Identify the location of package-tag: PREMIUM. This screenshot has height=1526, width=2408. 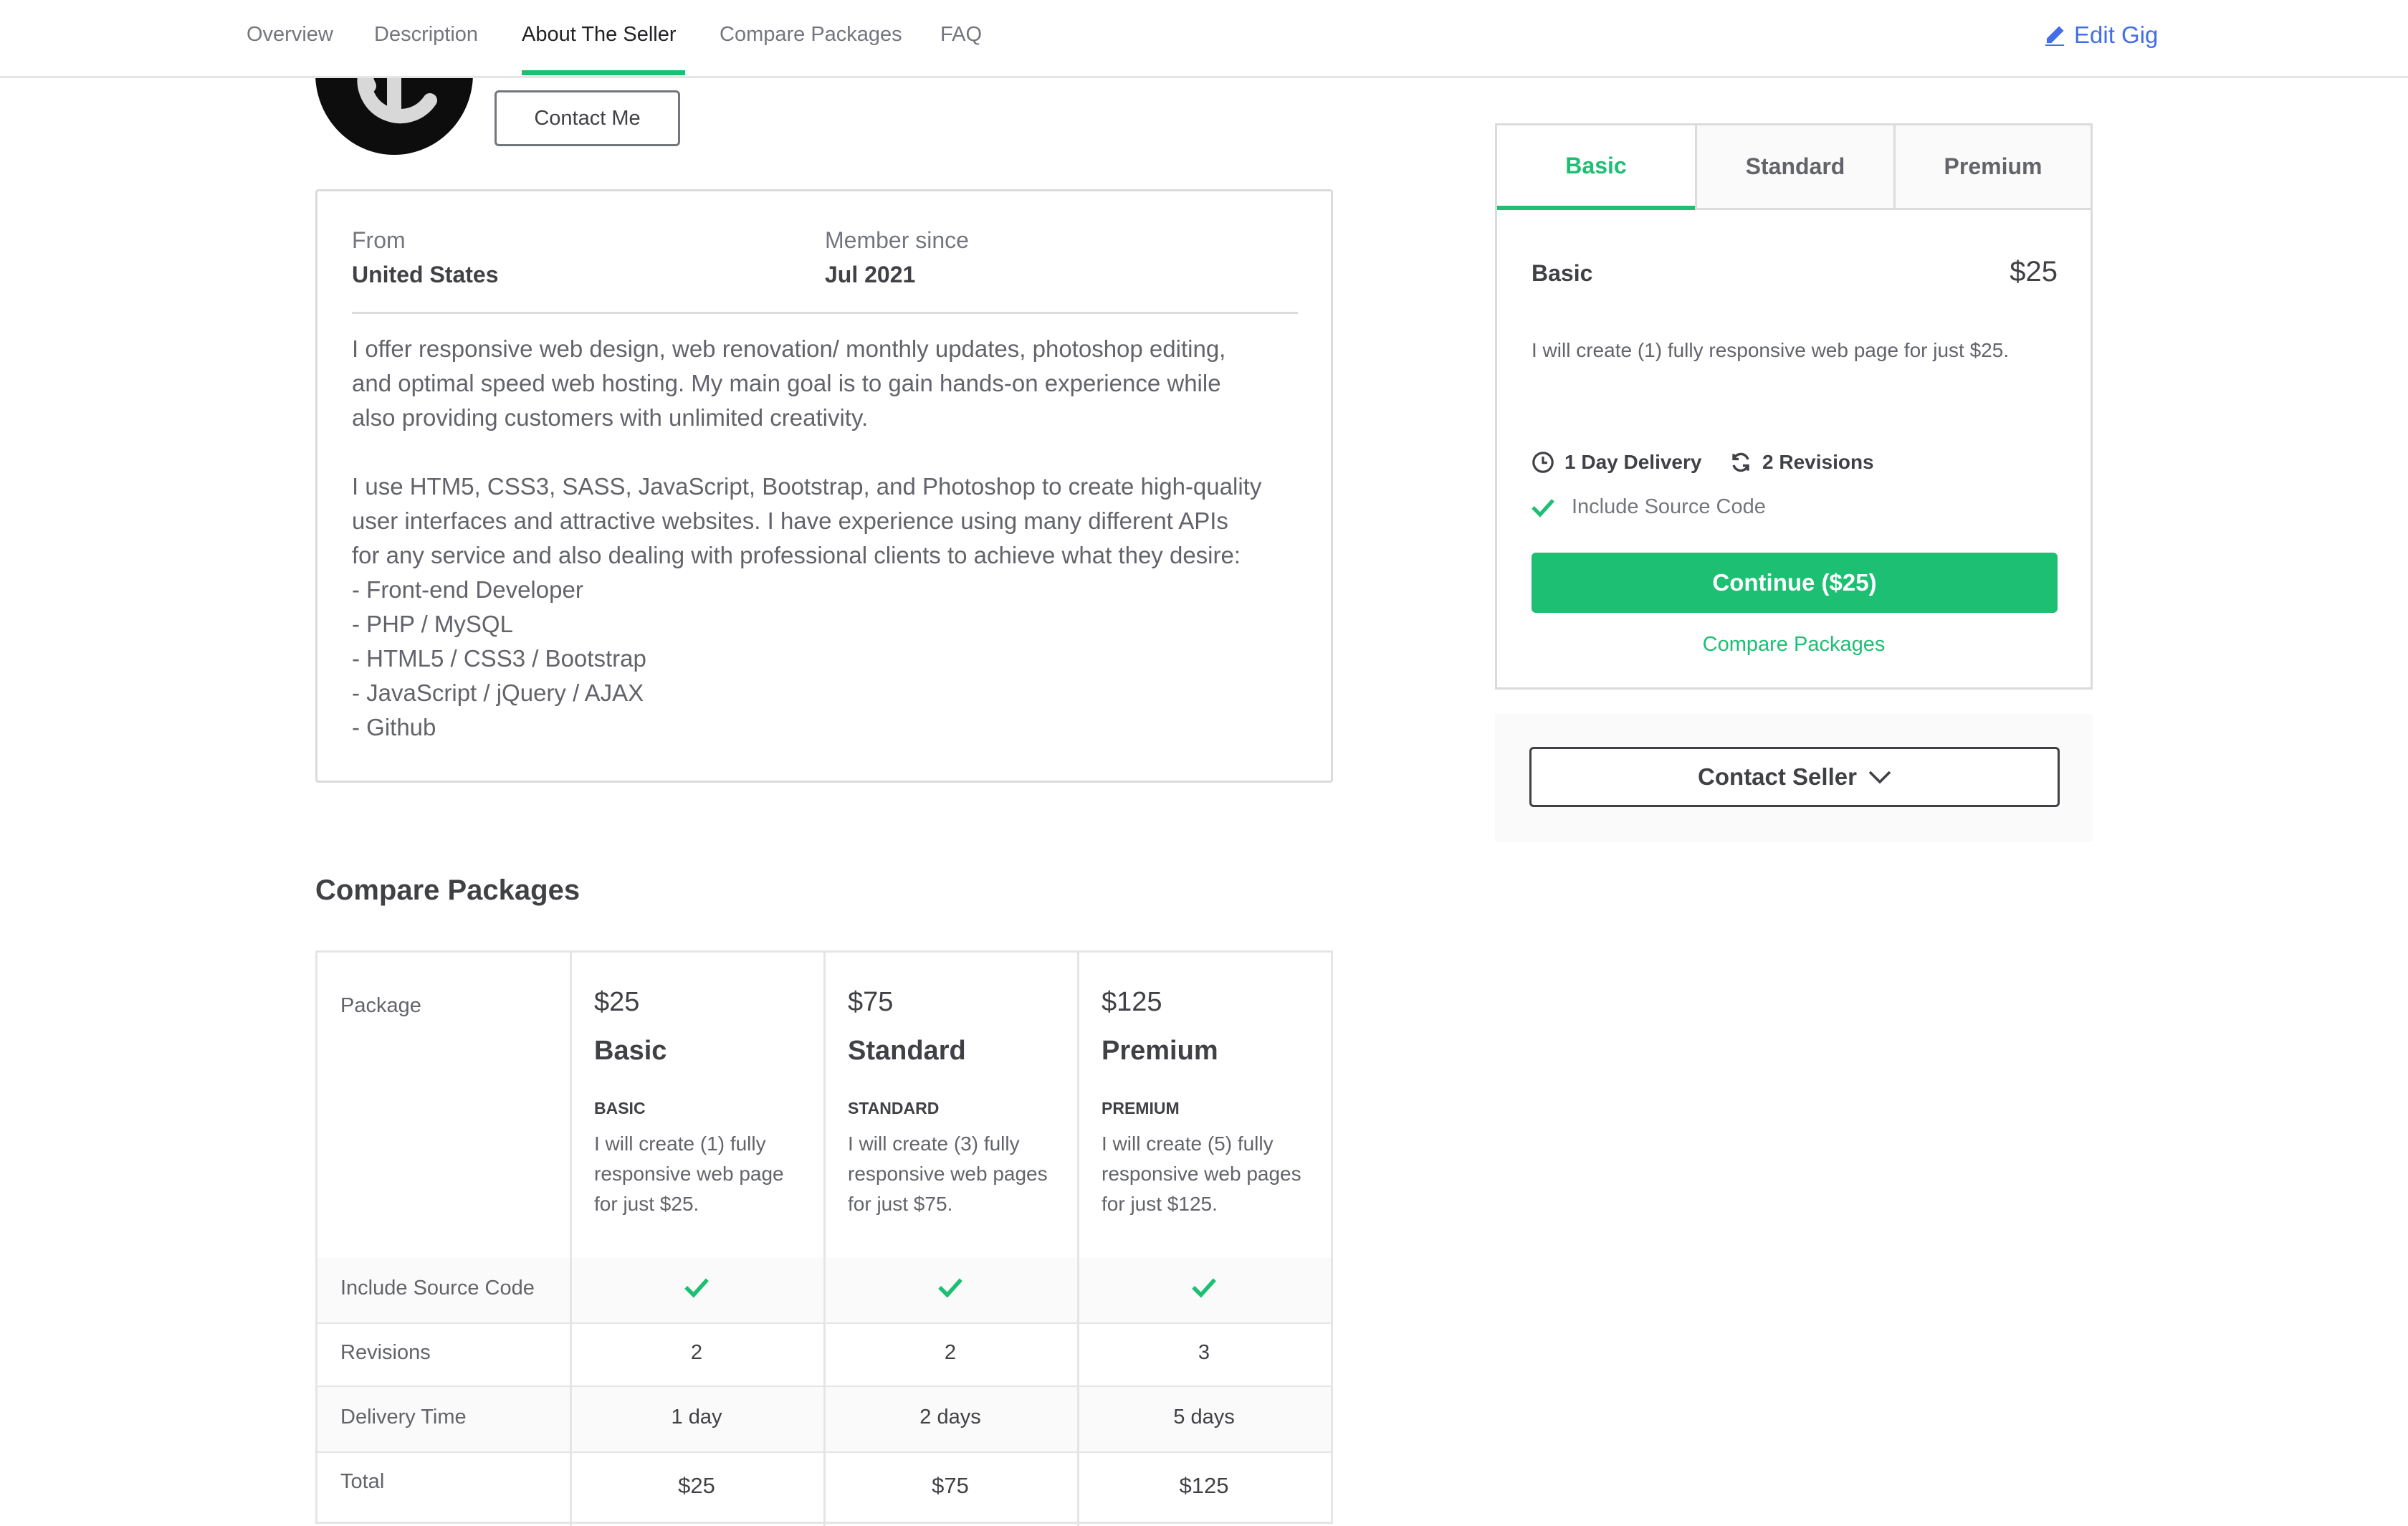
(1141, 1108).